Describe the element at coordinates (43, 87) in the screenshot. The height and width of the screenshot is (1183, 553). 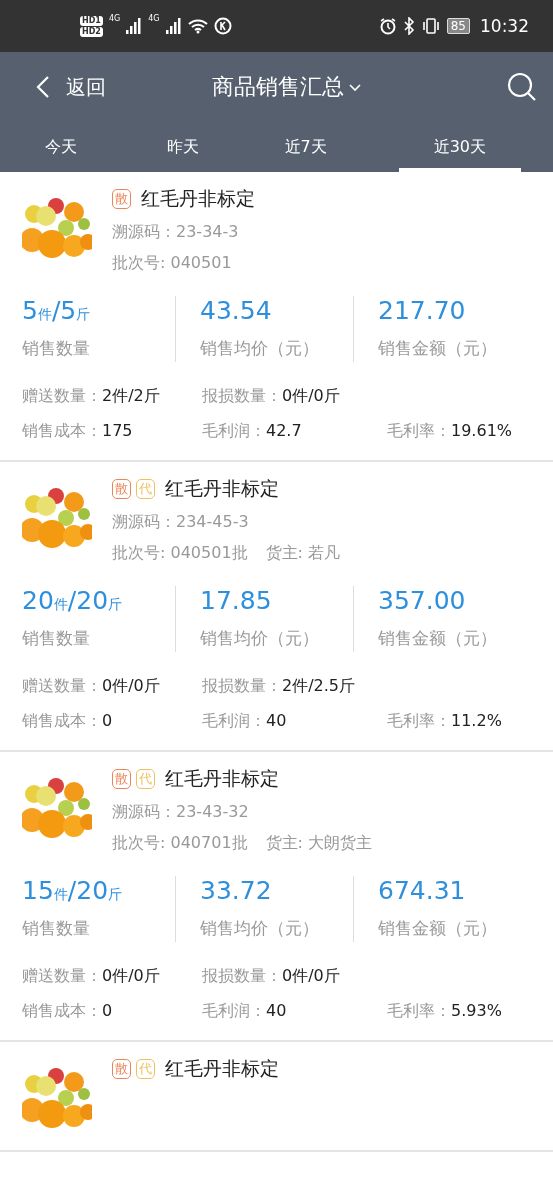
I see `chevron-left-icon` at that location.